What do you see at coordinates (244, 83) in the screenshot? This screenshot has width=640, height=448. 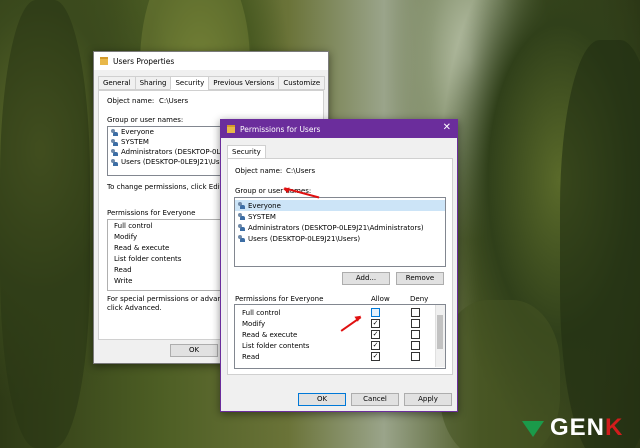 I see `tab-previous-versions: Previous Versions` at bounding box center [244, 83].